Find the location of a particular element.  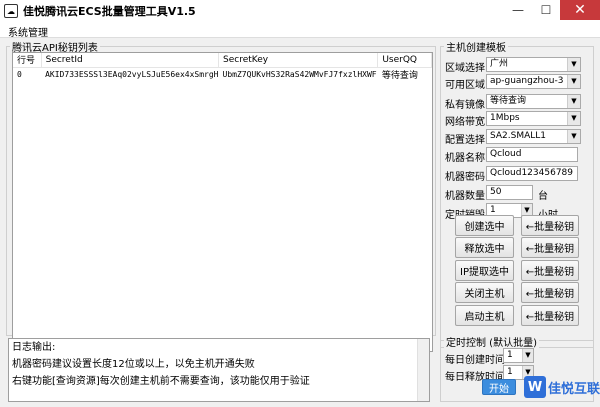

zone-select: ap-guangzhou-3 ▼ is located at coordinates (533, 81).